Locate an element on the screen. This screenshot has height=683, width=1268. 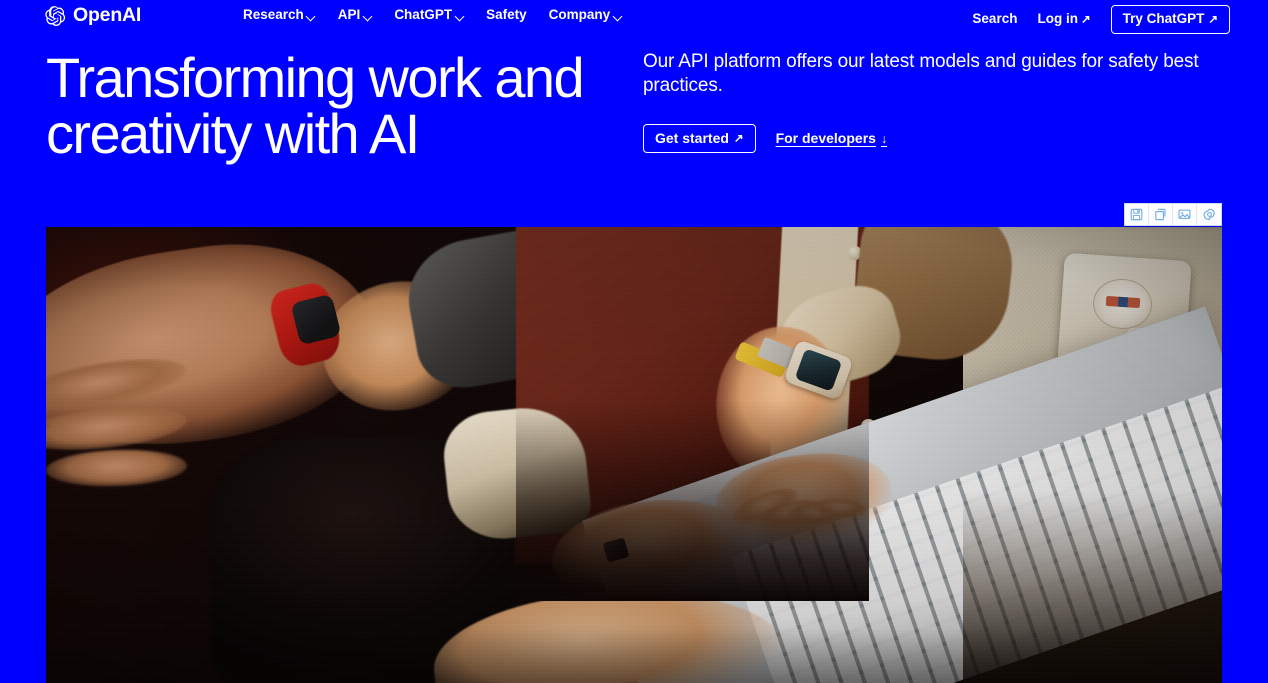
openai-logomark-icon is located at coordinates (55, 16).